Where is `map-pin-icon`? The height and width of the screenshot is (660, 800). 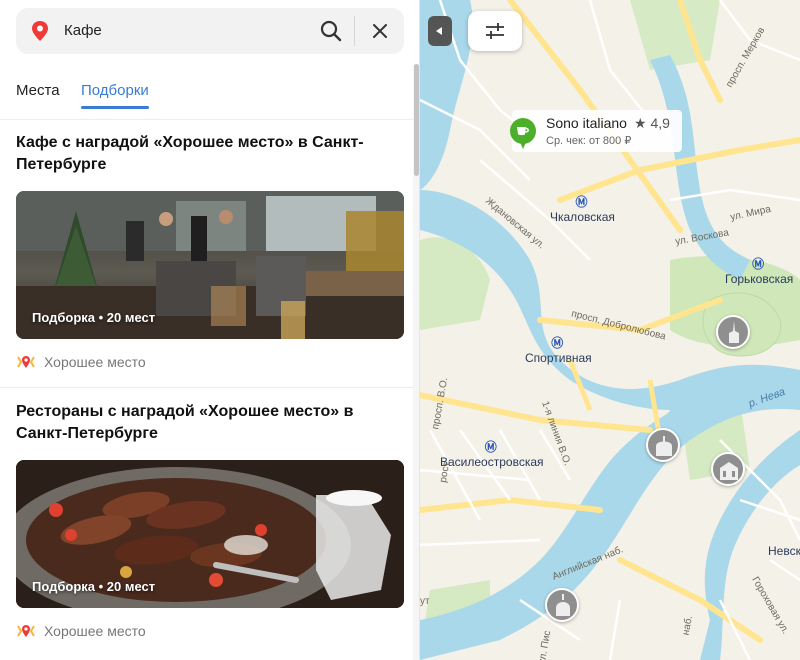
map-pin-icon is located at coordinates (40, 31).